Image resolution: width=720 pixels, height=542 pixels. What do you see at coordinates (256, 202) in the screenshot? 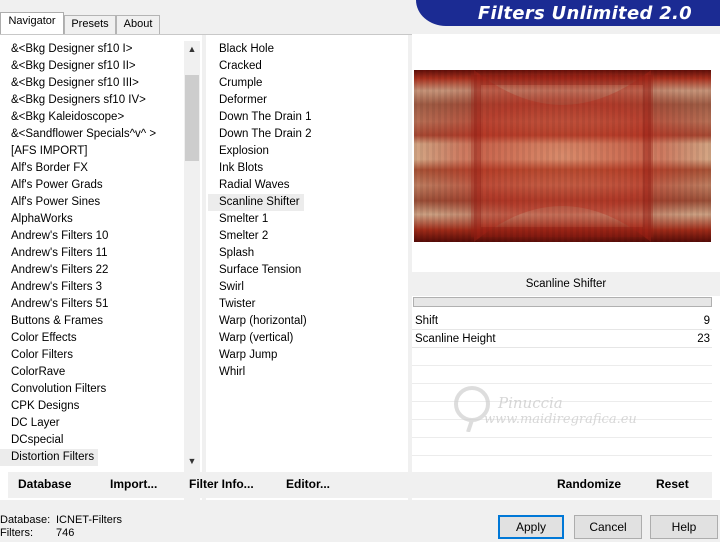
I see `filter-item: Scanline Shifter` at bounding box center [256, 202].